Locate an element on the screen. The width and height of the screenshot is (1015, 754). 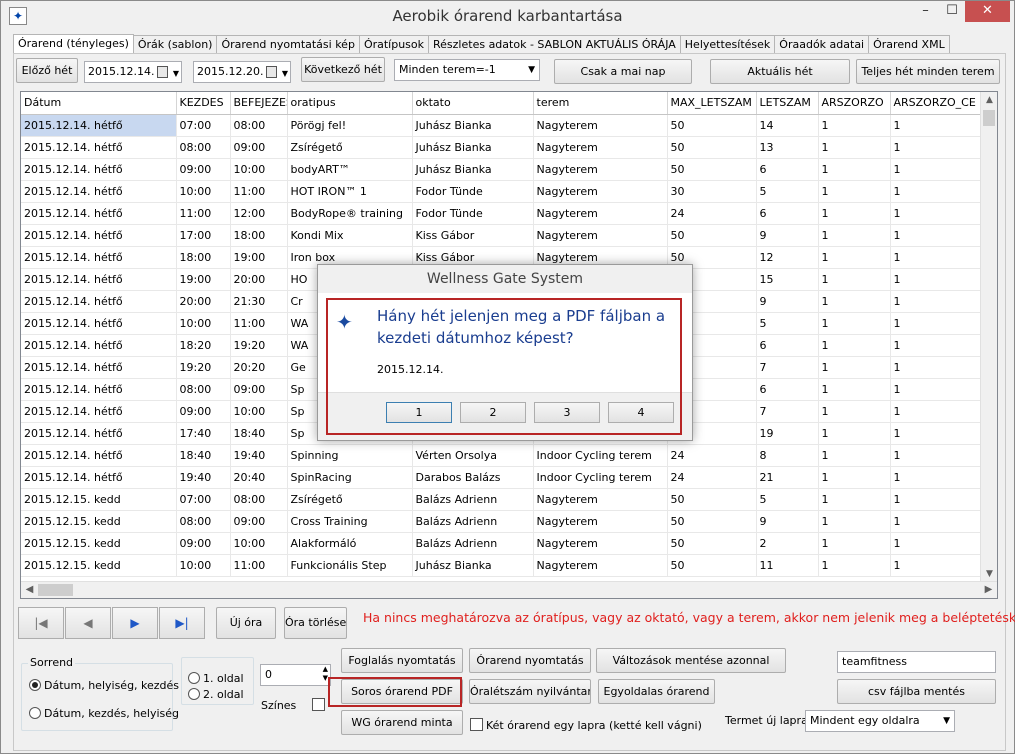
booking-print-button: Foglalás nyomtatás is located at coordinates (402, 660).